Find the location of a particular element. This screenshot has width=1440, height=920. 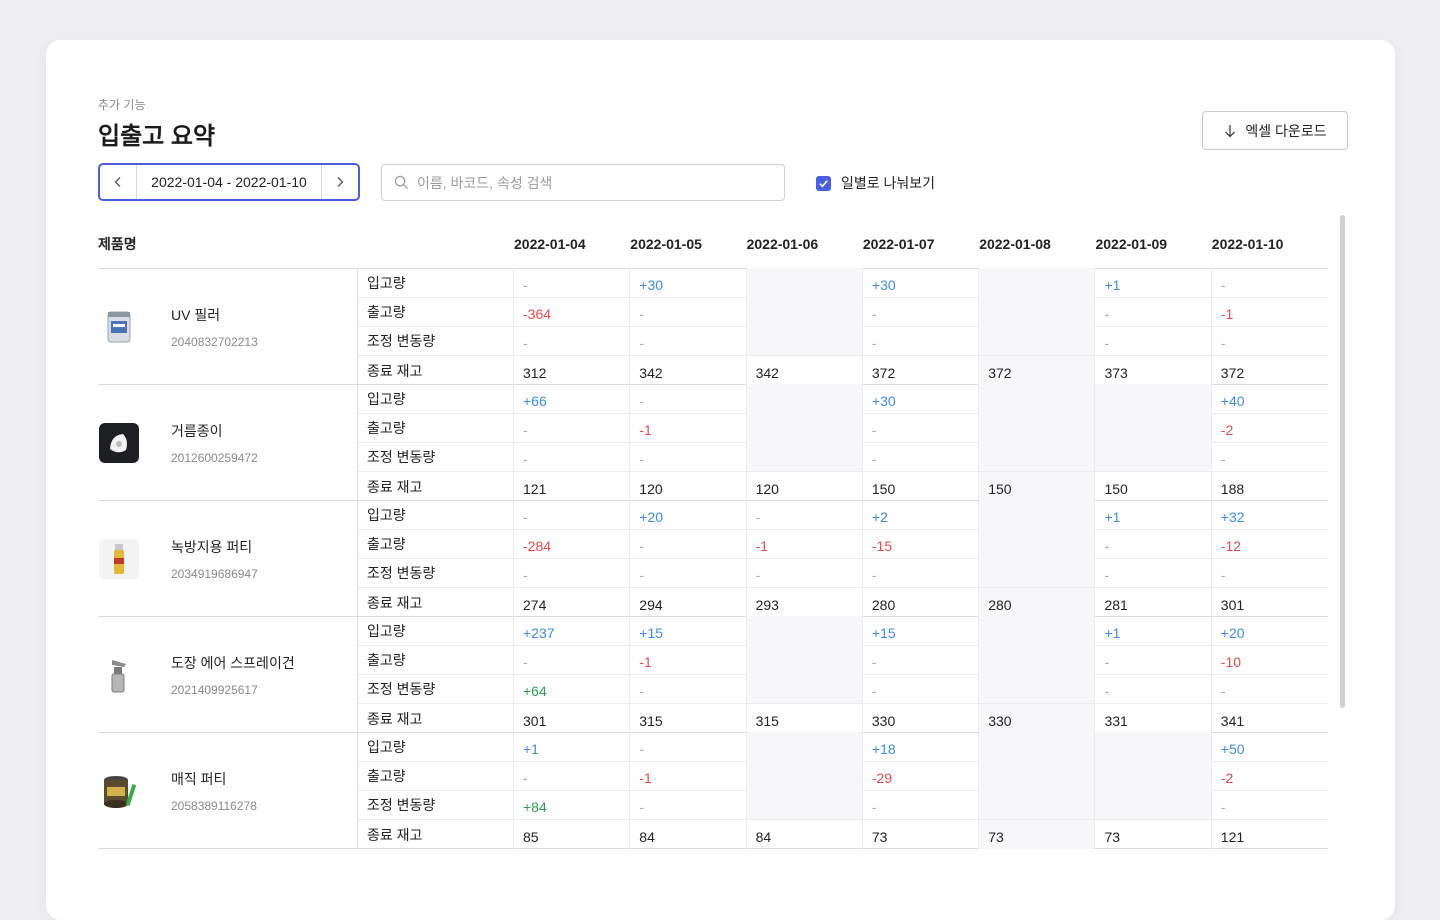

spray-can-icon is located at coordinates (119, 559).